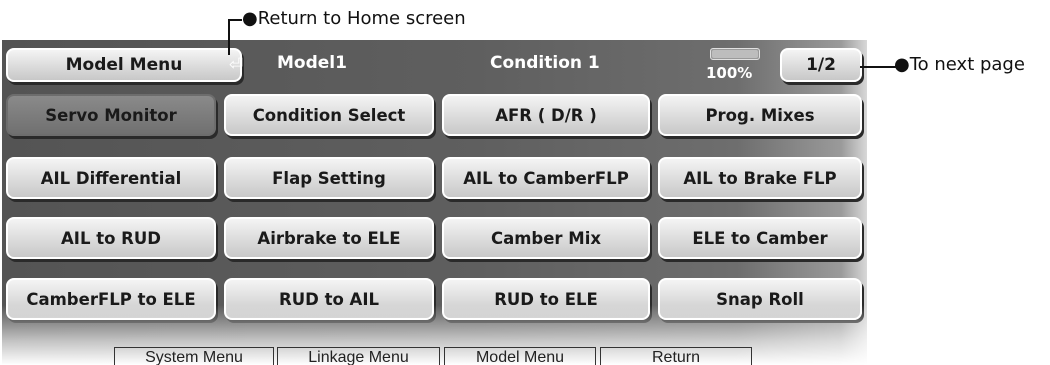 This screenshot has width=1050, height=365. I want to click on model-menu-title-label: Model Menu, so click(124, 65).